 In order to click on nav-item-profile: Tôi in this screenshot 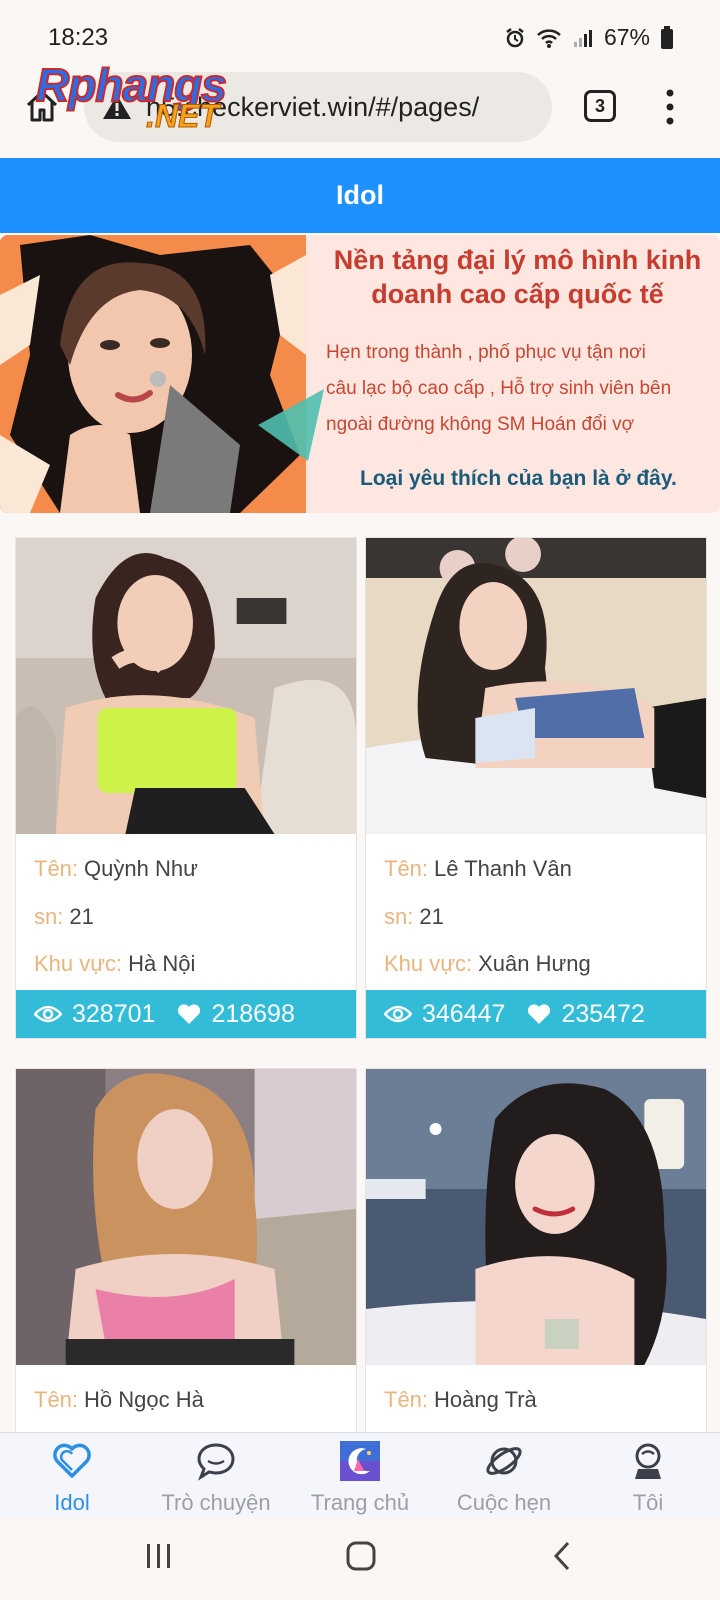, I will do `click(648, 1476)`.